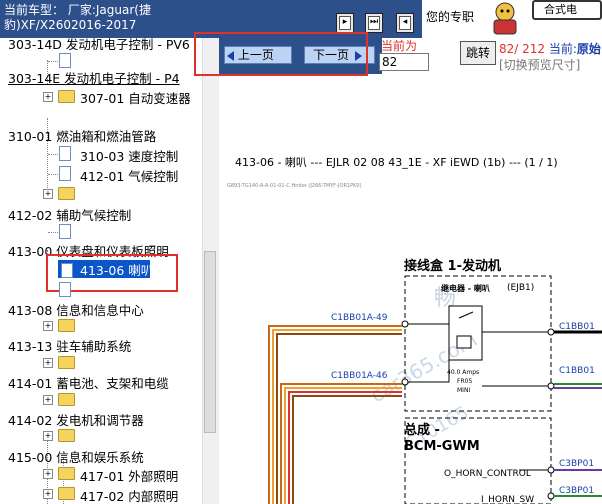  Describe the element at coordinates (463, 372) in the screenshot. I see `fuse-rating: 40.0 Amps` at that location.